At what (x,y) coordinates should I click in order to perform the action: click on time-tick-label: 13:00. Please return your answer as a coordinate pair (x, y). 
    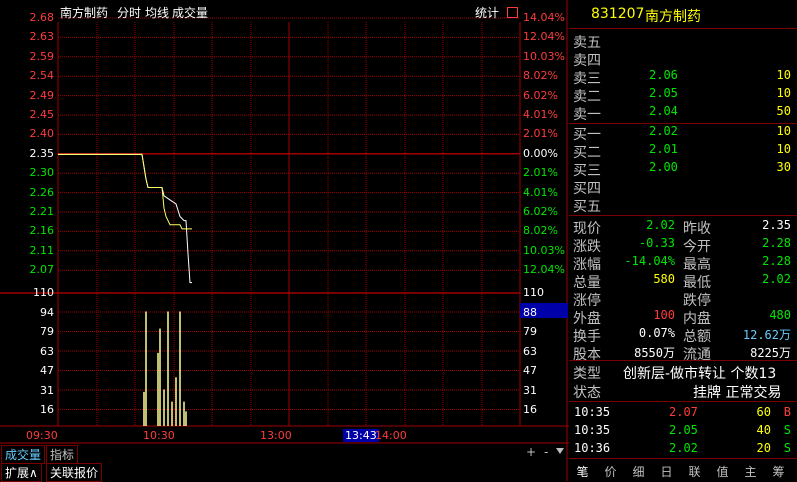
    Looking at the image, I should click on (276, 435).